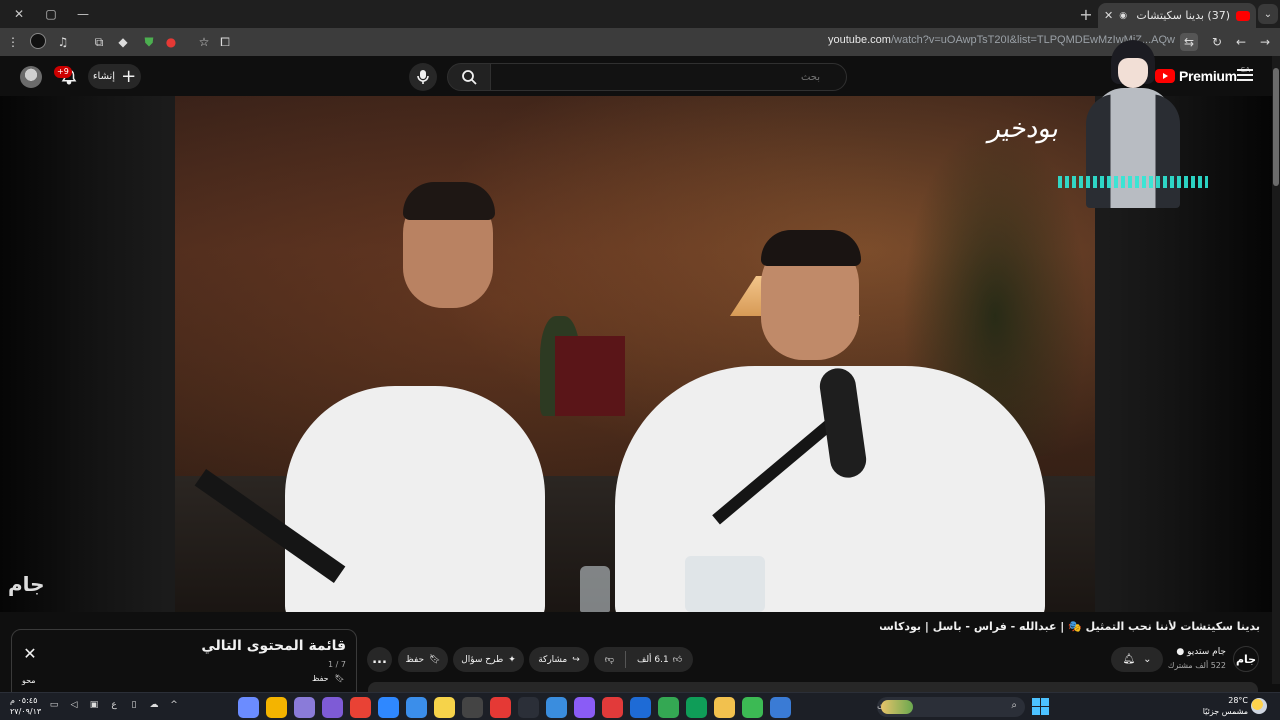 The height and width of the screenshot is (720, 1280). I want to click on create-label: إنشاء, so click(104, 76).